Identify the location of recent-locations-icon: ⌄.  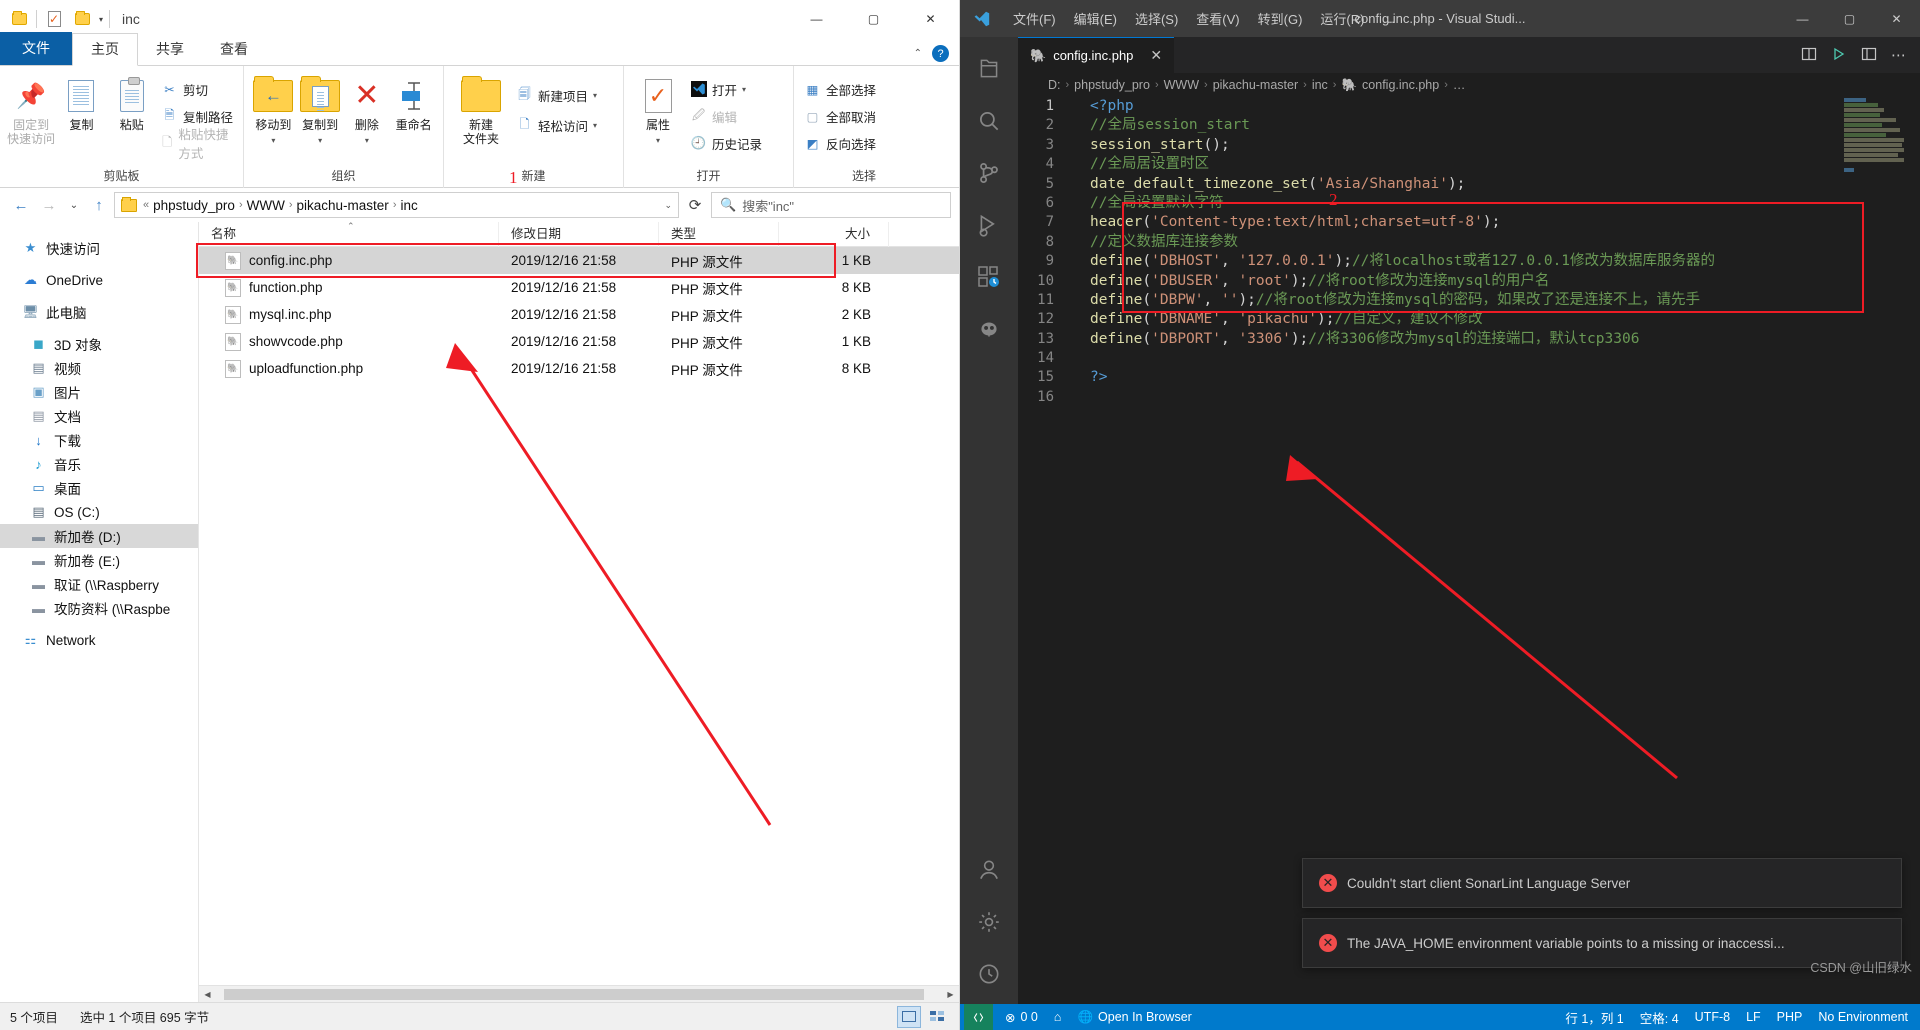
(74, 205).